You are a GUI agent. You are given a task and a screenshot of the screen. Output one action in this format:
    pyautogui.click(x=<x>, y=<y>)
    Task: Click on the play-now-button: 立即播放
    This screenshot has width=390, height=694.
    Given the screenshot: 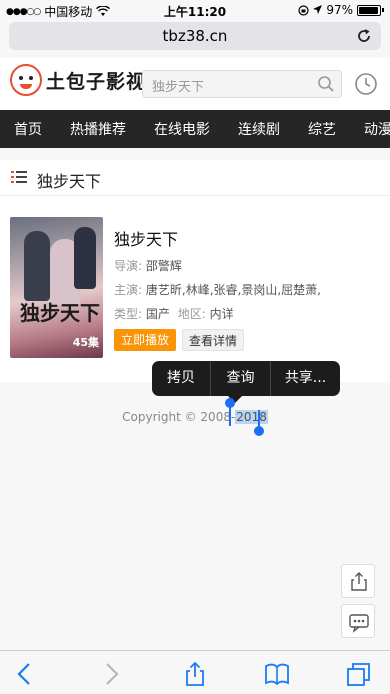 What is the action you would take?
    pyautogui.click(x=145, y=340)
    